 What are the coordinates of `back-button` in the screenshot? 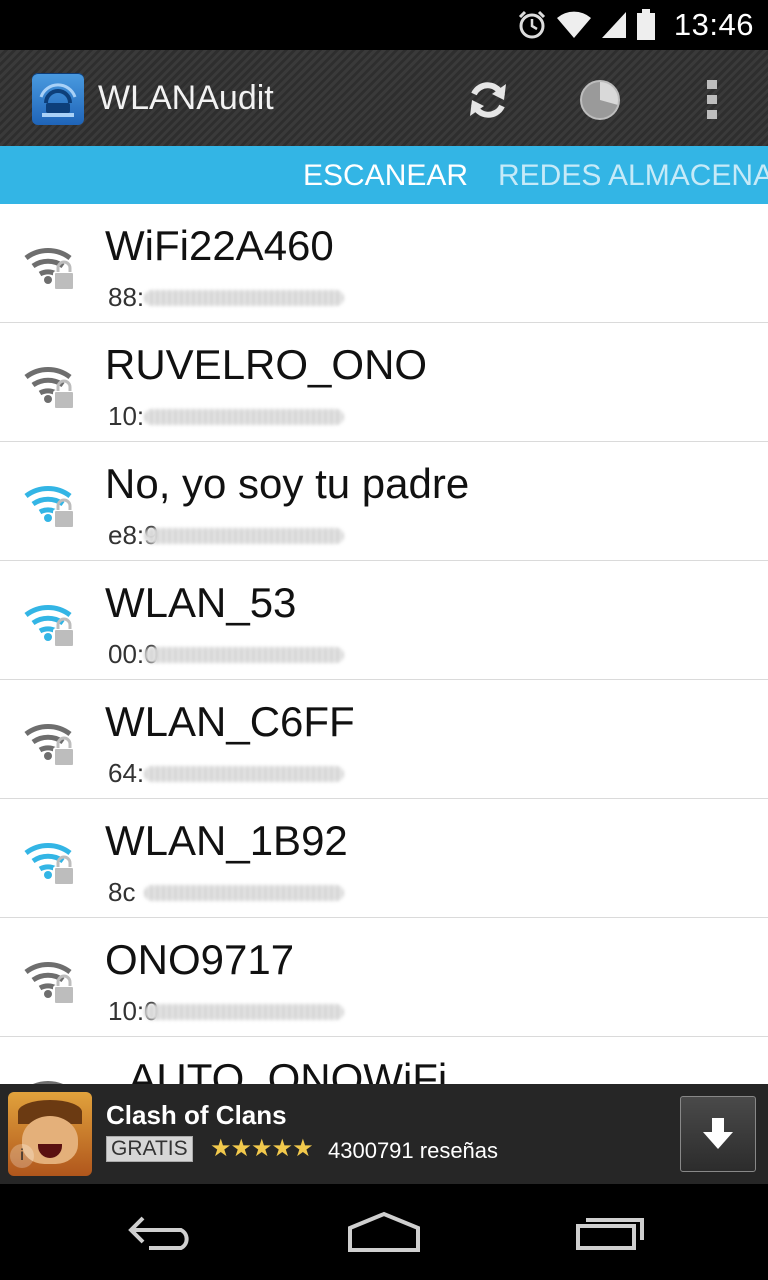 It's located at (160, 1232).